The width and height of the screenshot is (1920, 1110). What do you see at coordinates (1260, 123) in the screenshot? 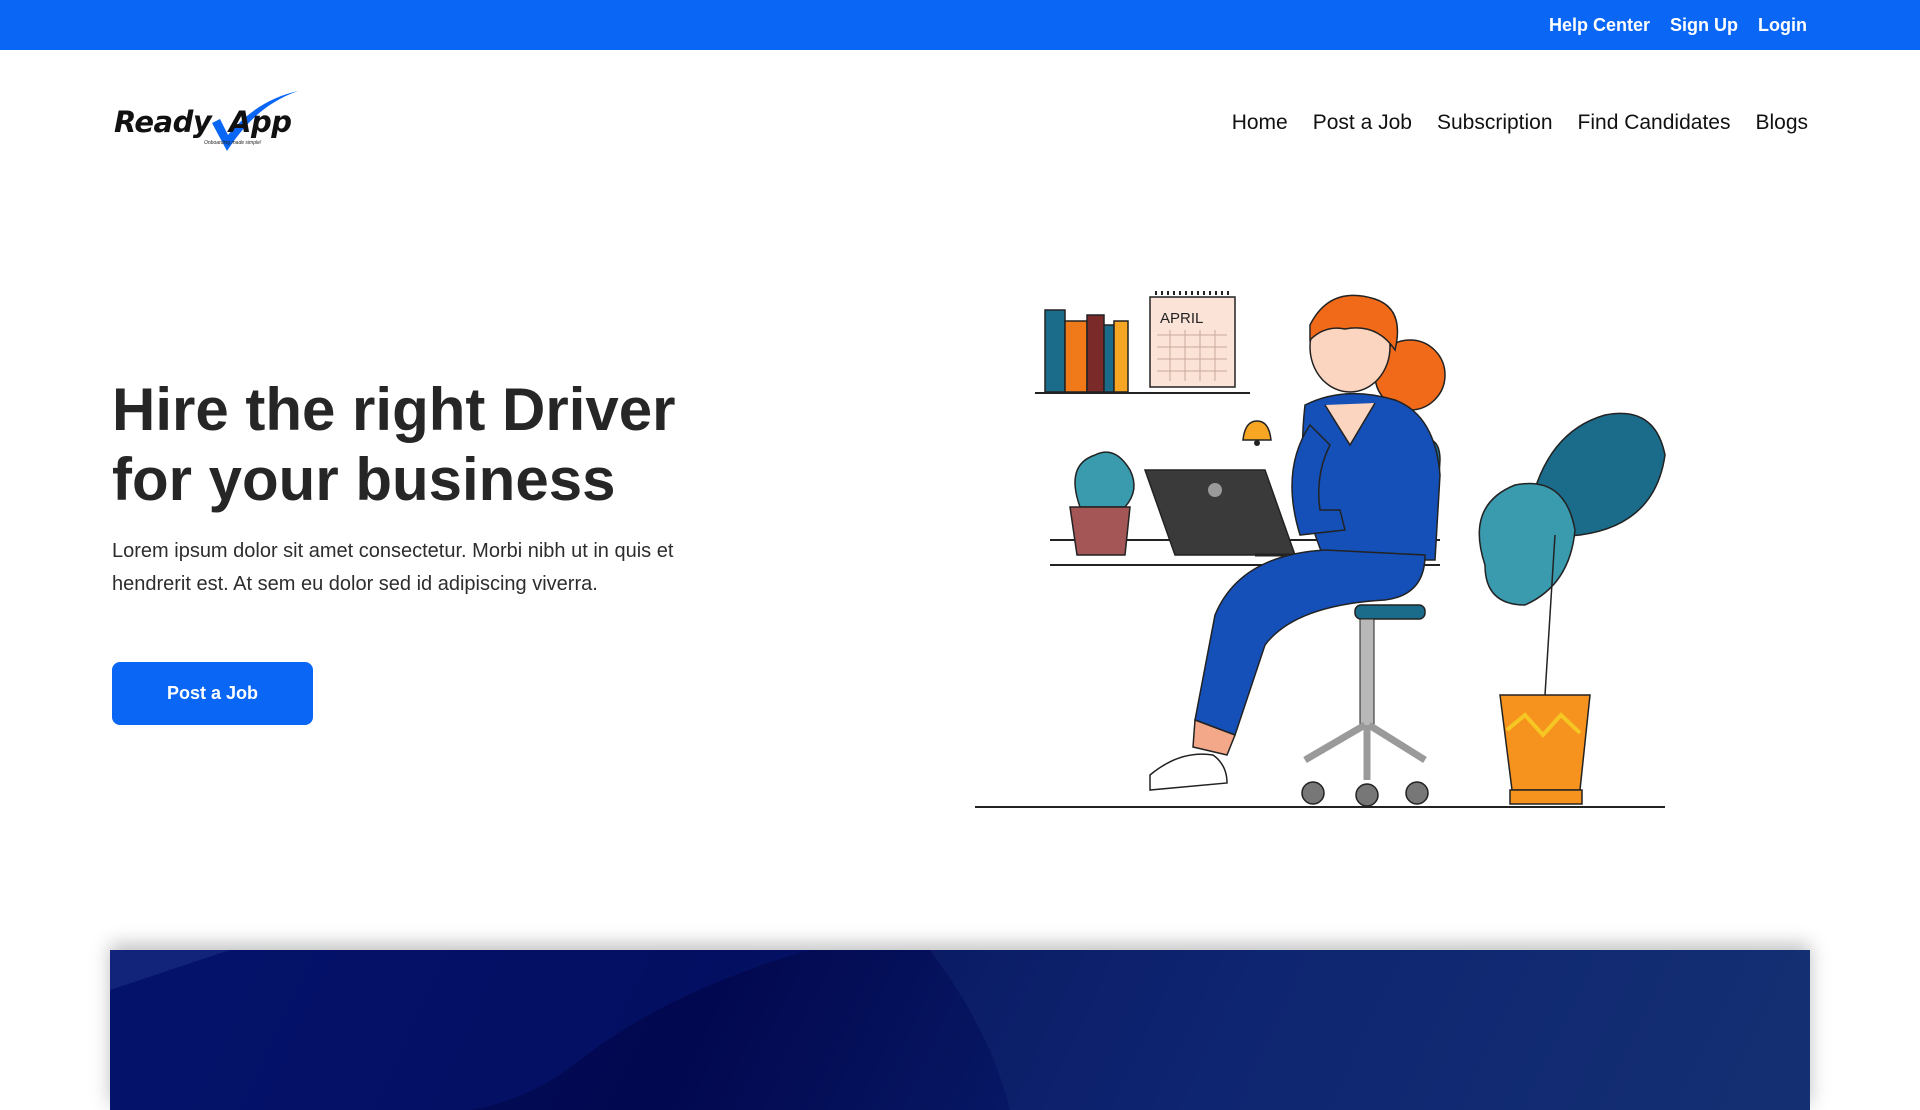
I see `nav-home: Home` at bounding box center [1260, 123].